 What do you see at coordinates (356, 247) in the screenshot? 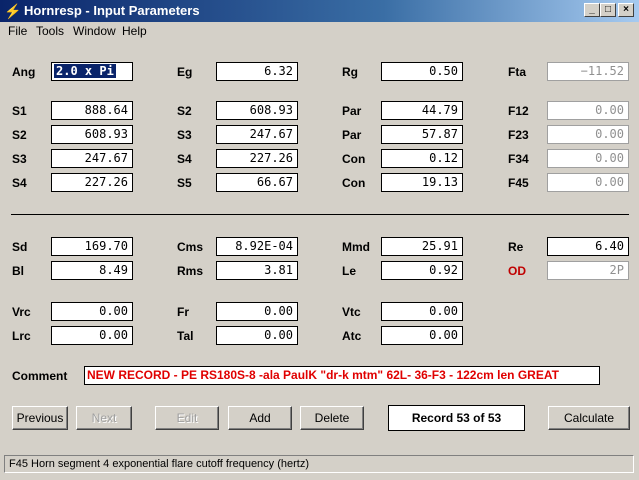
I see `label-mmd: Mmd` at bounding box center [356, 247].